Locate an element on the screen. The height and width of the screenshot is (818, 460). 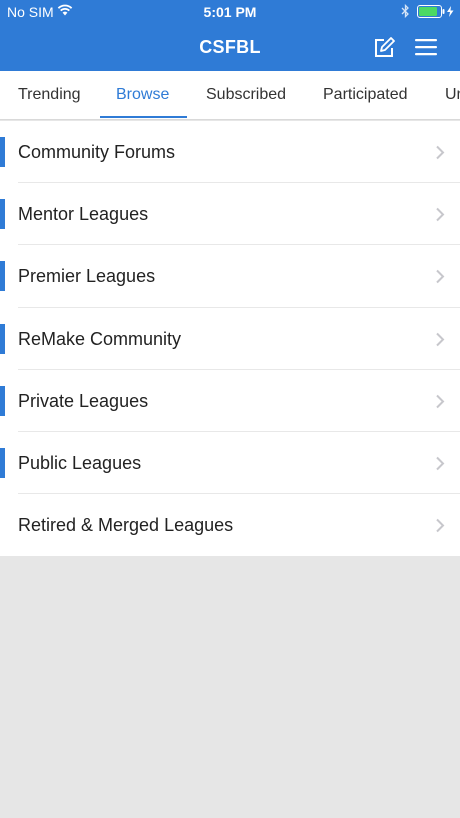
list-item-public-leagues: Public Leagues is located at coordinates (230, 463).